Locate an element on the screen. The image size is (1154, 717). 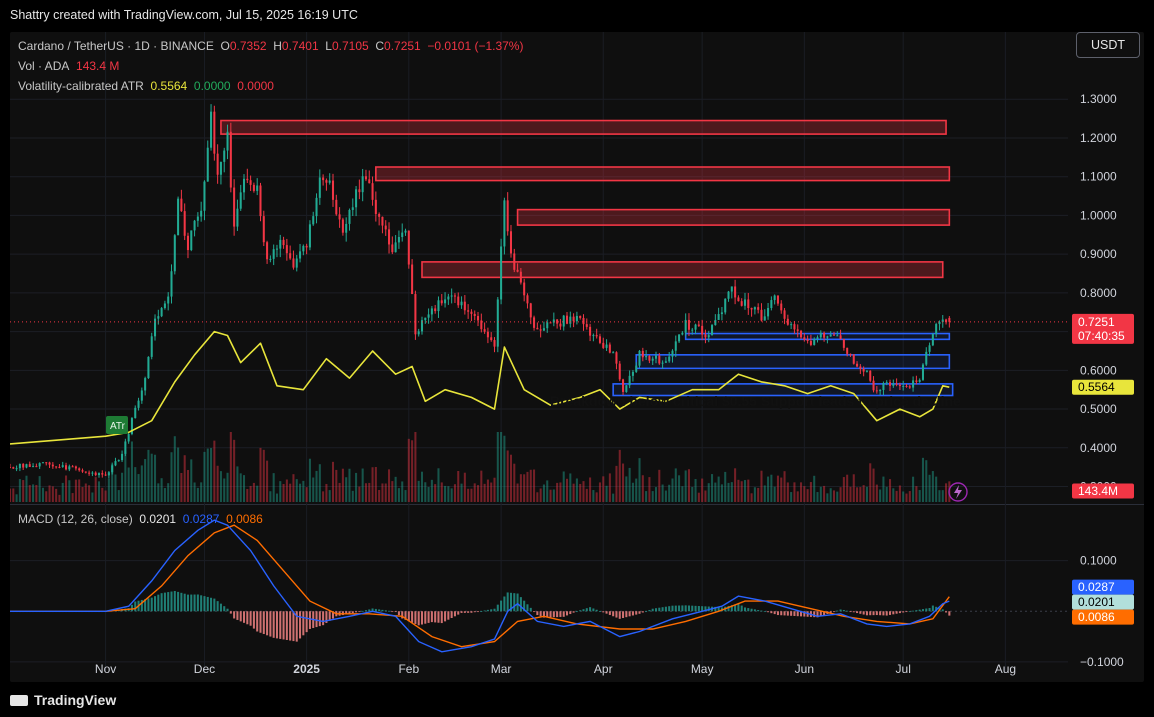
support-zone is located at coordinates (793, 362).